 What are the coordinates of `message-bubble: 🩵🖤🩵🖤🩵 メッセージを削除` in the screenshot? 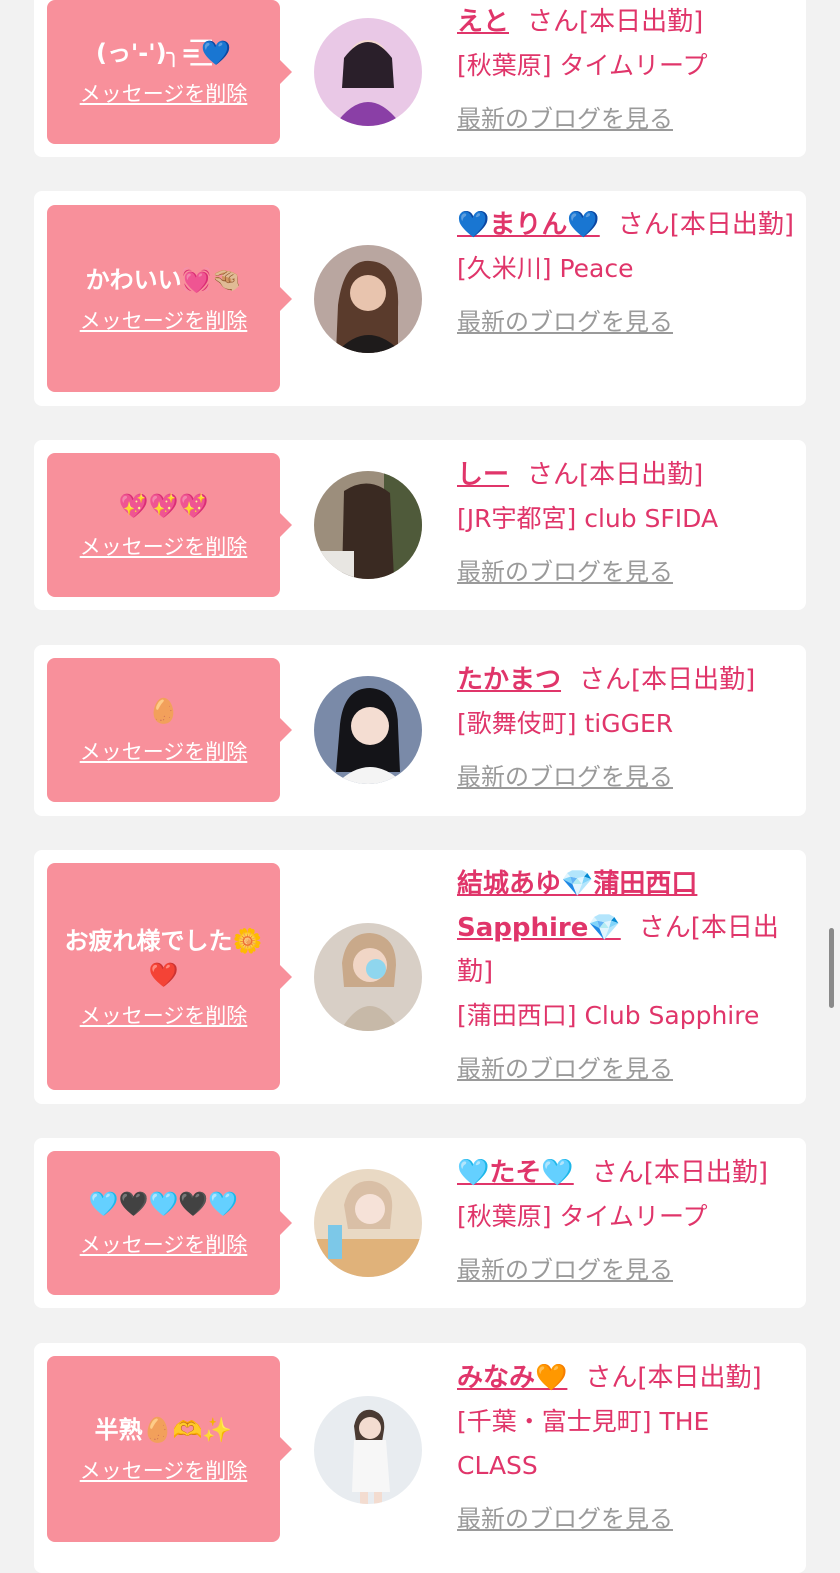 It's located at (169, 1223).